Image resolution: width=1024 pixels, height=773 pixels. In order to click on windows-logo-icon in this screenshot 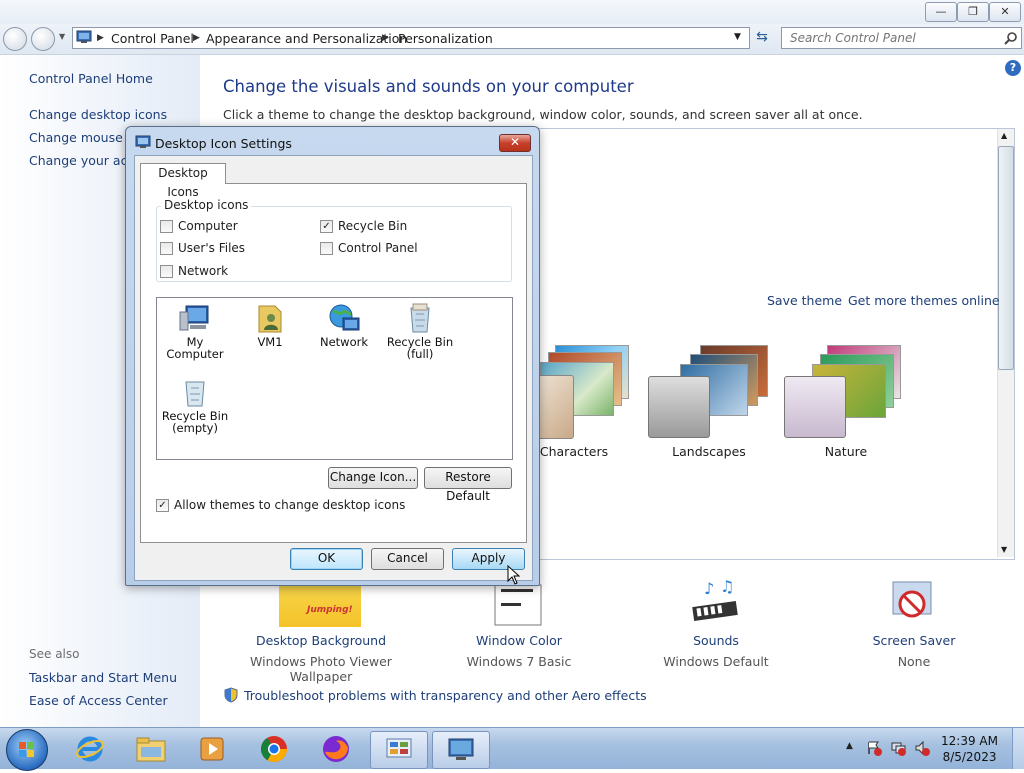, I will do `click(26, 749)`.